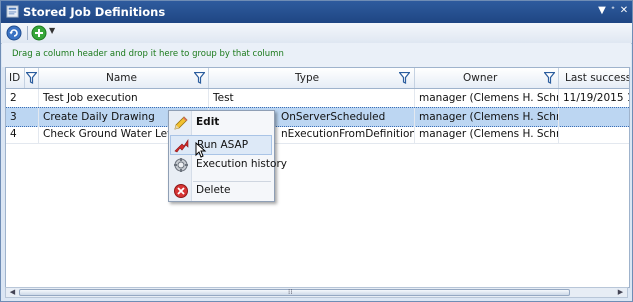 The height and width of the screenshot is (302, 633). What do you see at coordinates (22, 134) in the screenshot?
I see `cell-id: 4` at bounding box center [22, 134].